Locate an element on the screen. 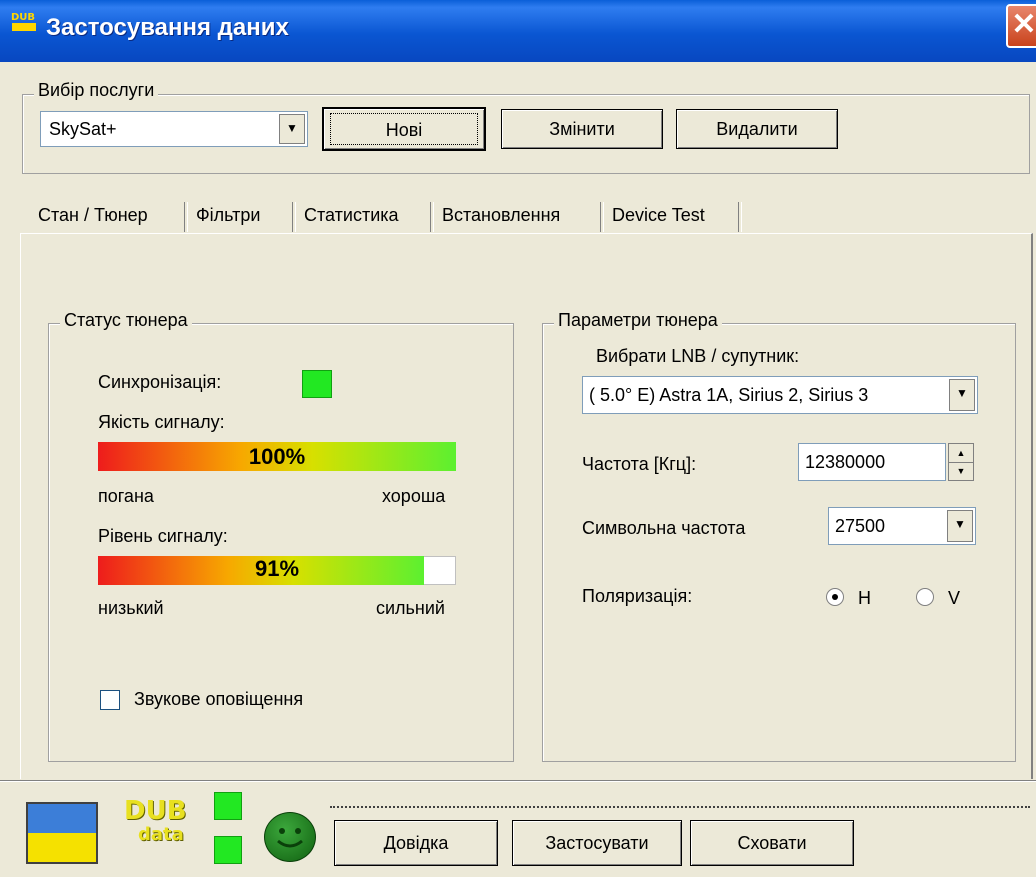  service-legend: Вибір послуги is located at coordinates (96, 90).